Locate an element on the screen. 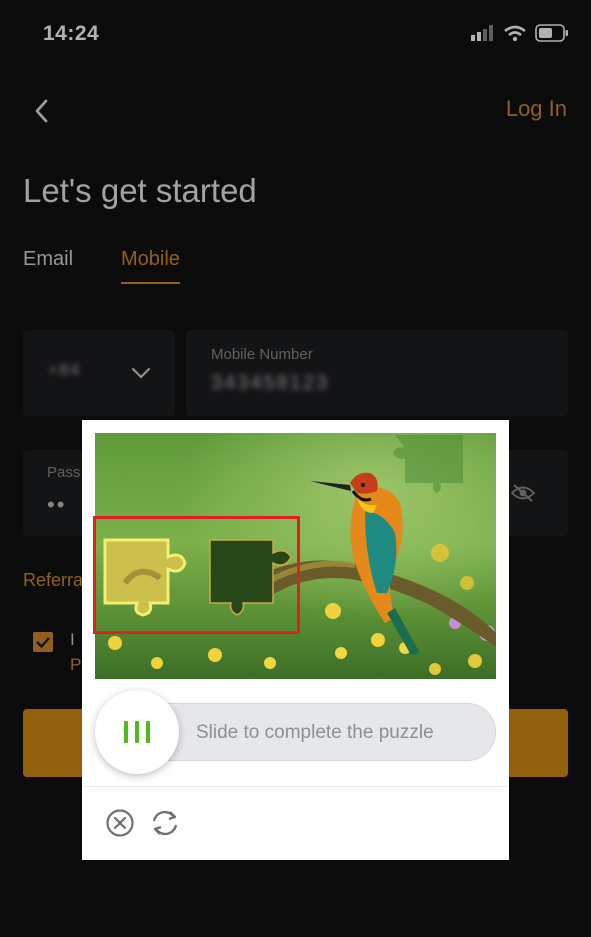  captcha-divider is located at coordinates (295, 786).